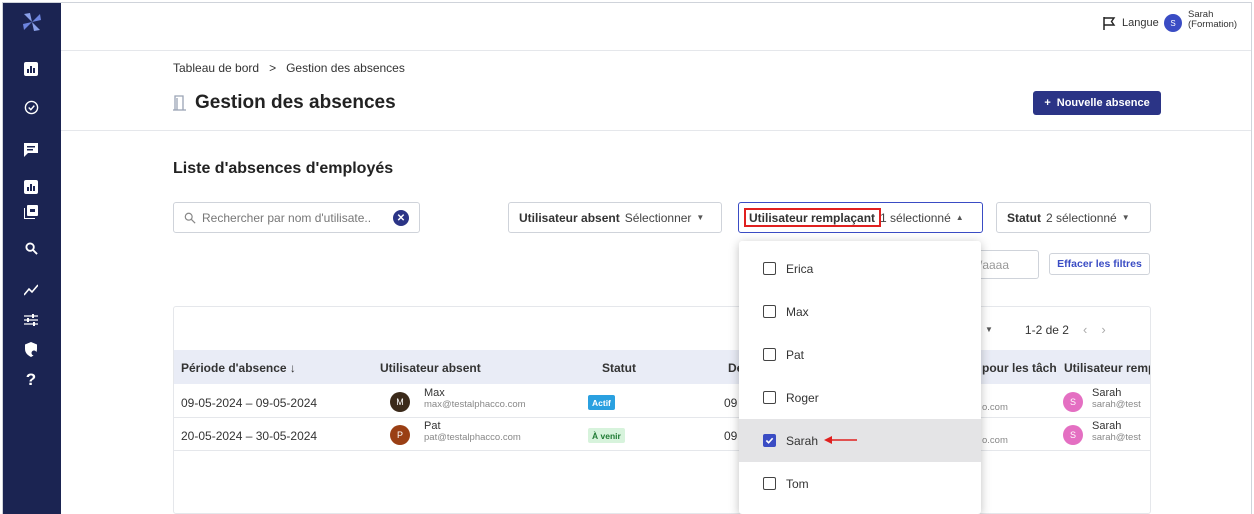 The height and width of the screenshot is (514, 1254). Describe the element at coordinates (472, 432) in the screenshot. I see `absent-user-cell: Pat pat@testalphacco.com` at that location.